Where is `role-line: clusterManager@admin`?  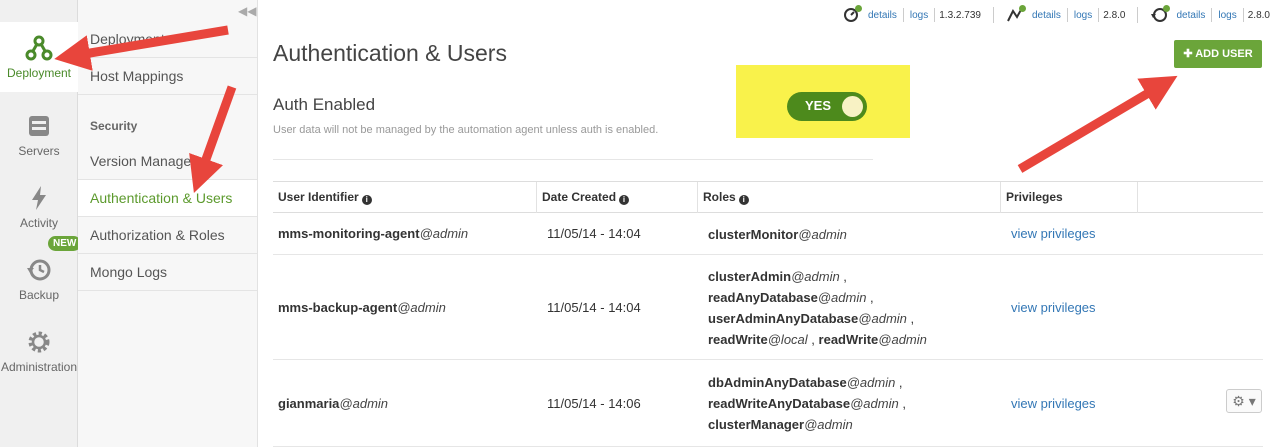
role-line: clusterManager@admin is located at coordinates (807, 424).